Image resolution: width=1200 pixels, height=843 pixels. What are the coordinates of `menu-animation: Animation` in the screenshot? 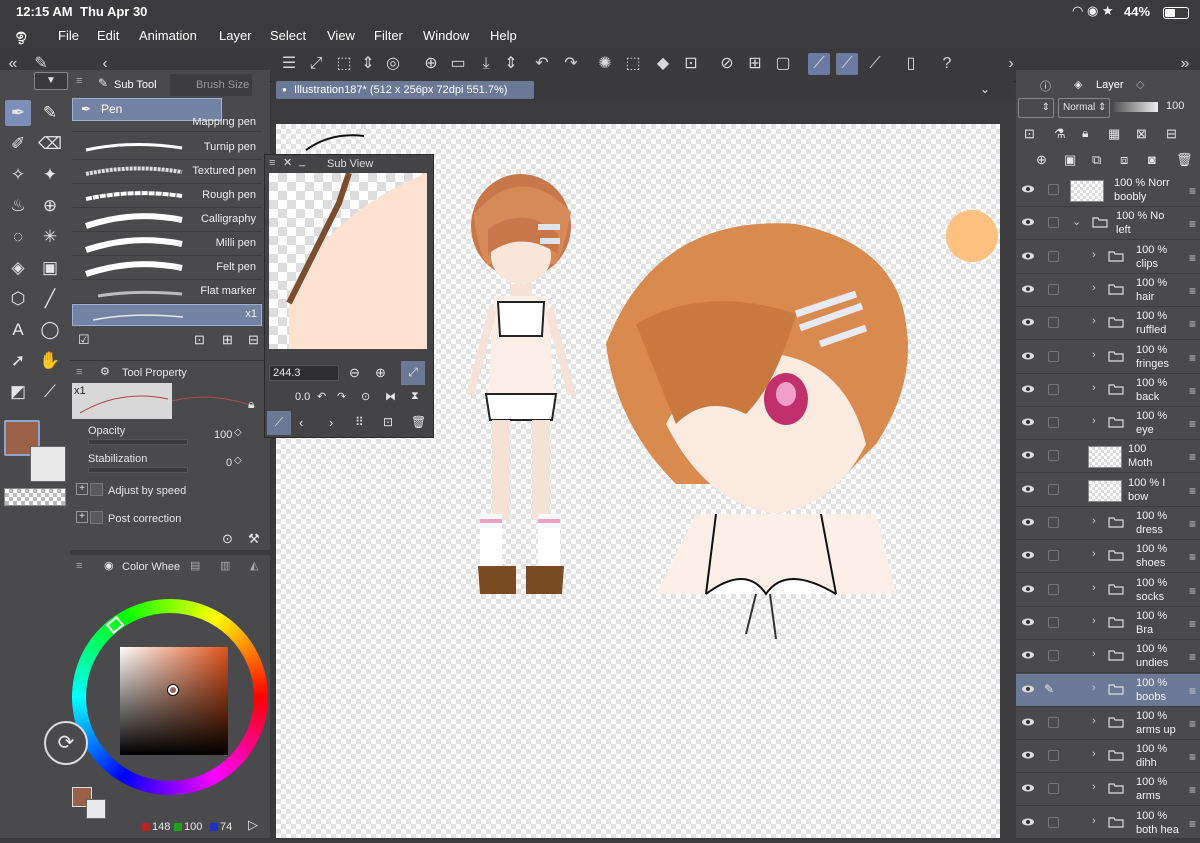 It's located at (168, 35).